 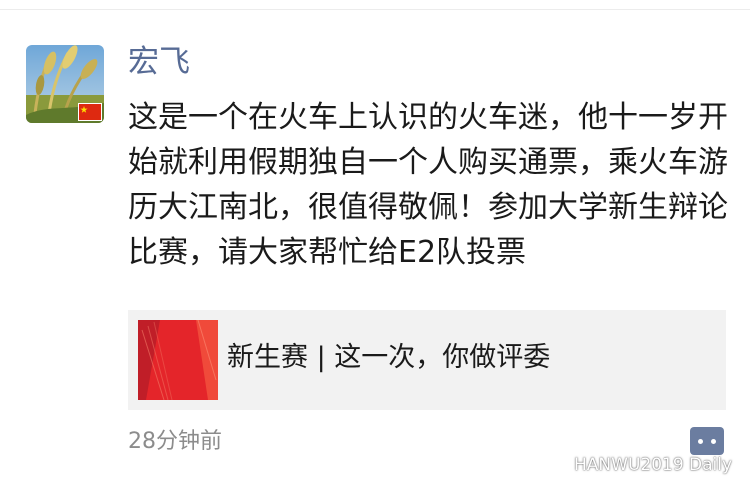 I want to click on avatar, so click(x=65, y=84).